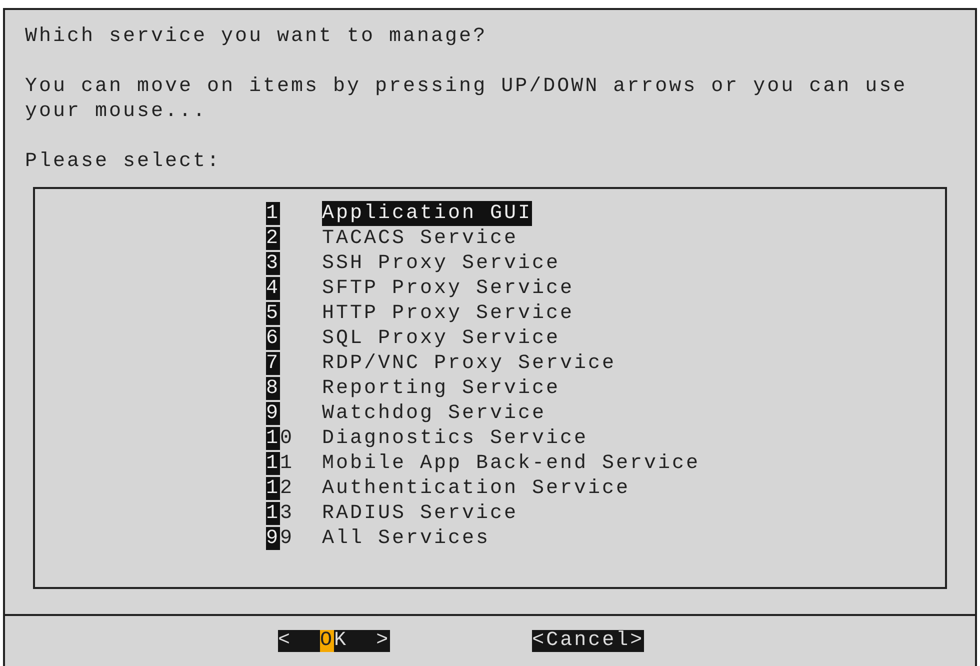 This screenshot has width=980, height=666. Describe the element at coordinates (294, 238) in the screenshot. I see `item-tag: 2` at that location.